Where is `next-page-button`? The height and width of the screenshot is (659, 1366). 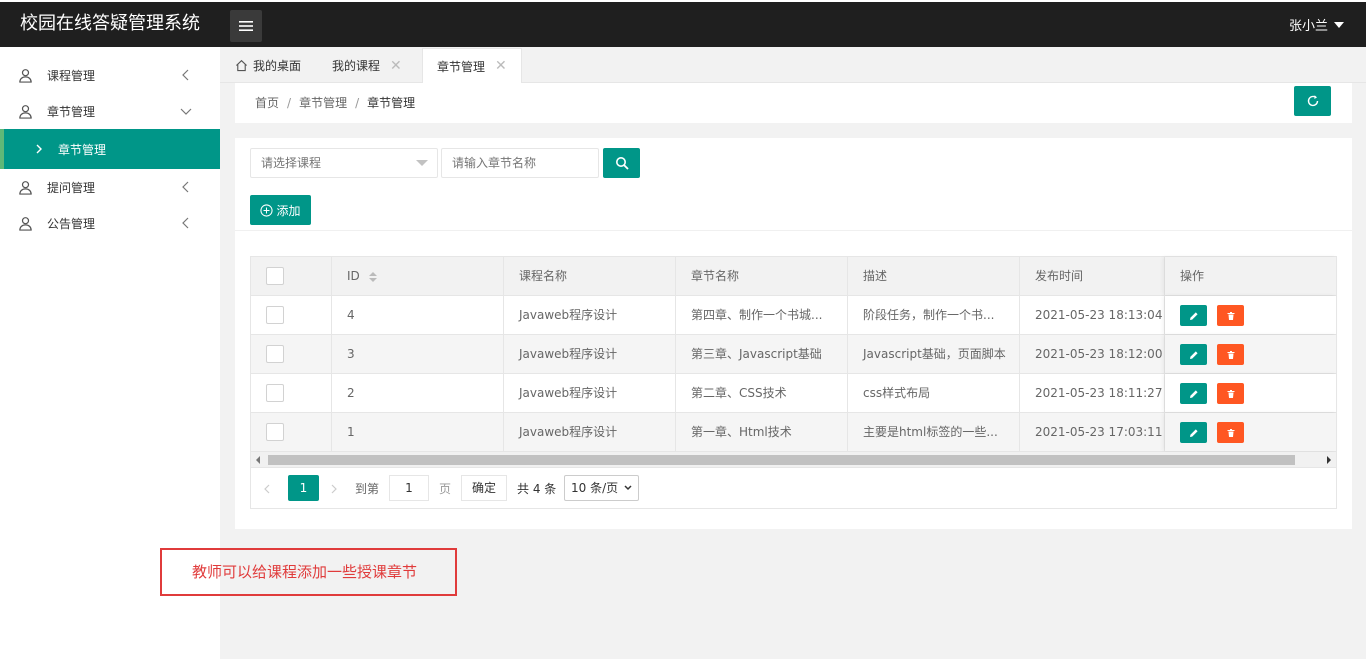 next-page-button is located at coordinates (339, 489).